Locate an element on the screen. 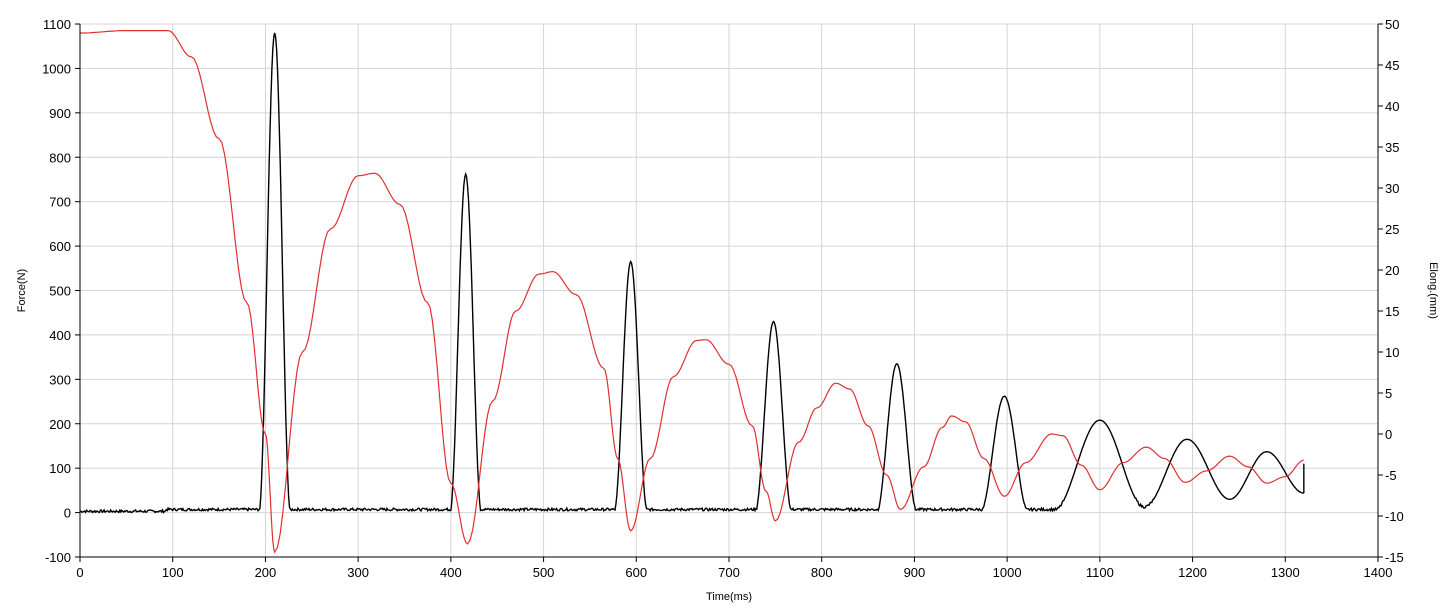  y-tick-label: 100 is located at coordinates (60, 468).